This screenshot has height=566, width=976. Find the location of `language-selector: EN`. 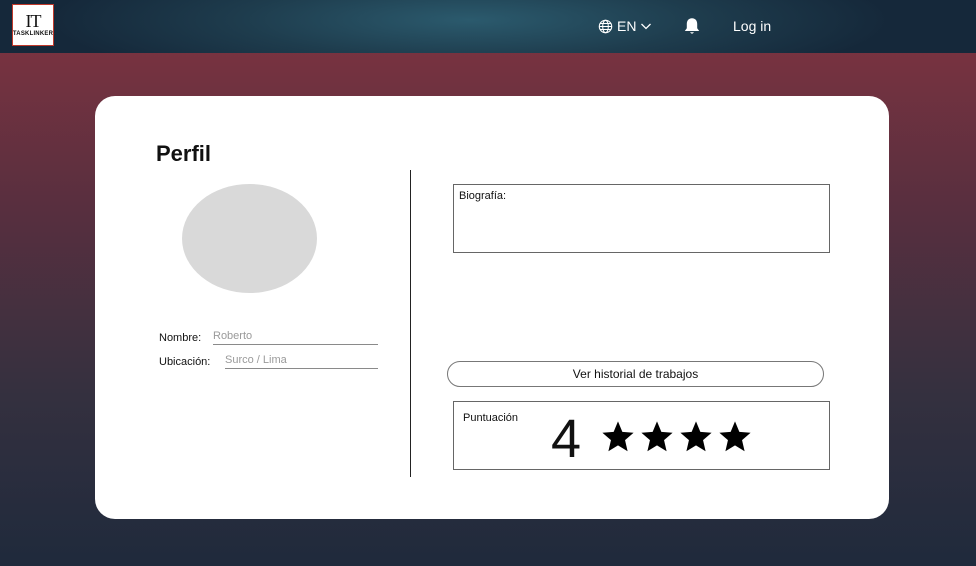

language-selector: EN is located at coordinates (625, 26).